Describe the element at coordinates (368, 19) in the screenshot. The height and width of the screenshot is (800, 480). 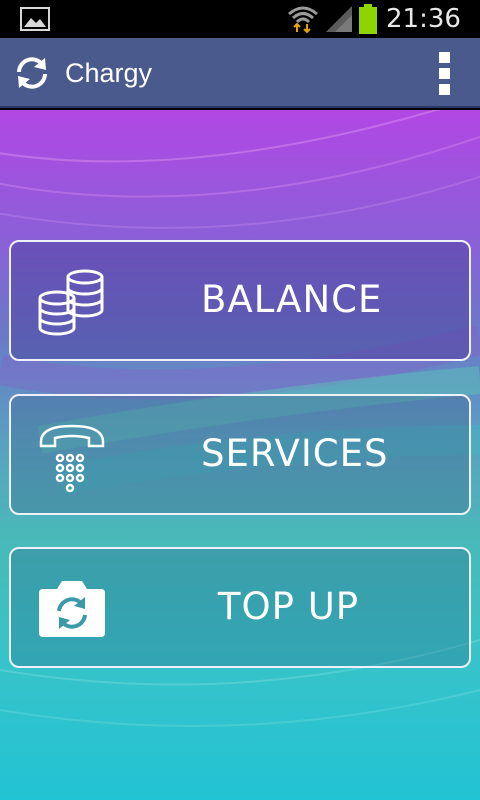
I see `battery-icon` at that location.